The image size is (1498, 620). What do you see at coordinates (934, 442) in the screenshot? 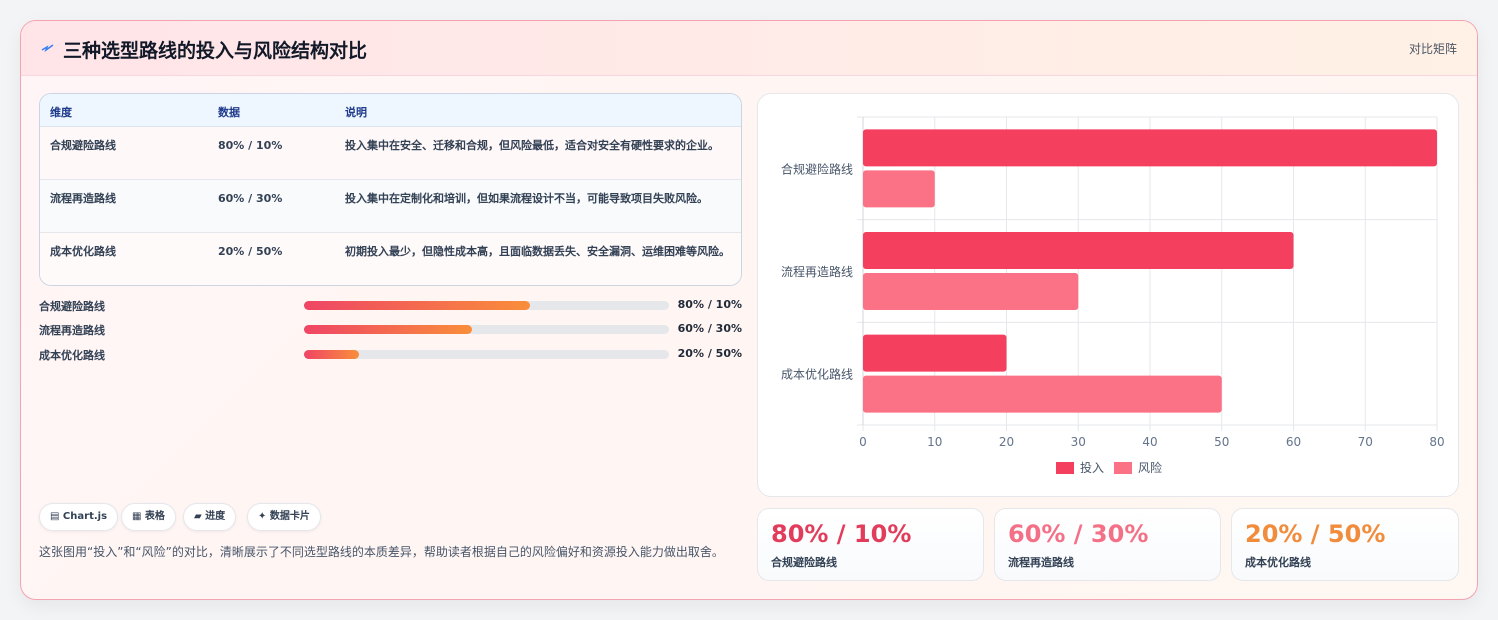
I see `x-tick-label: 10` at bounding box center [934, 442].